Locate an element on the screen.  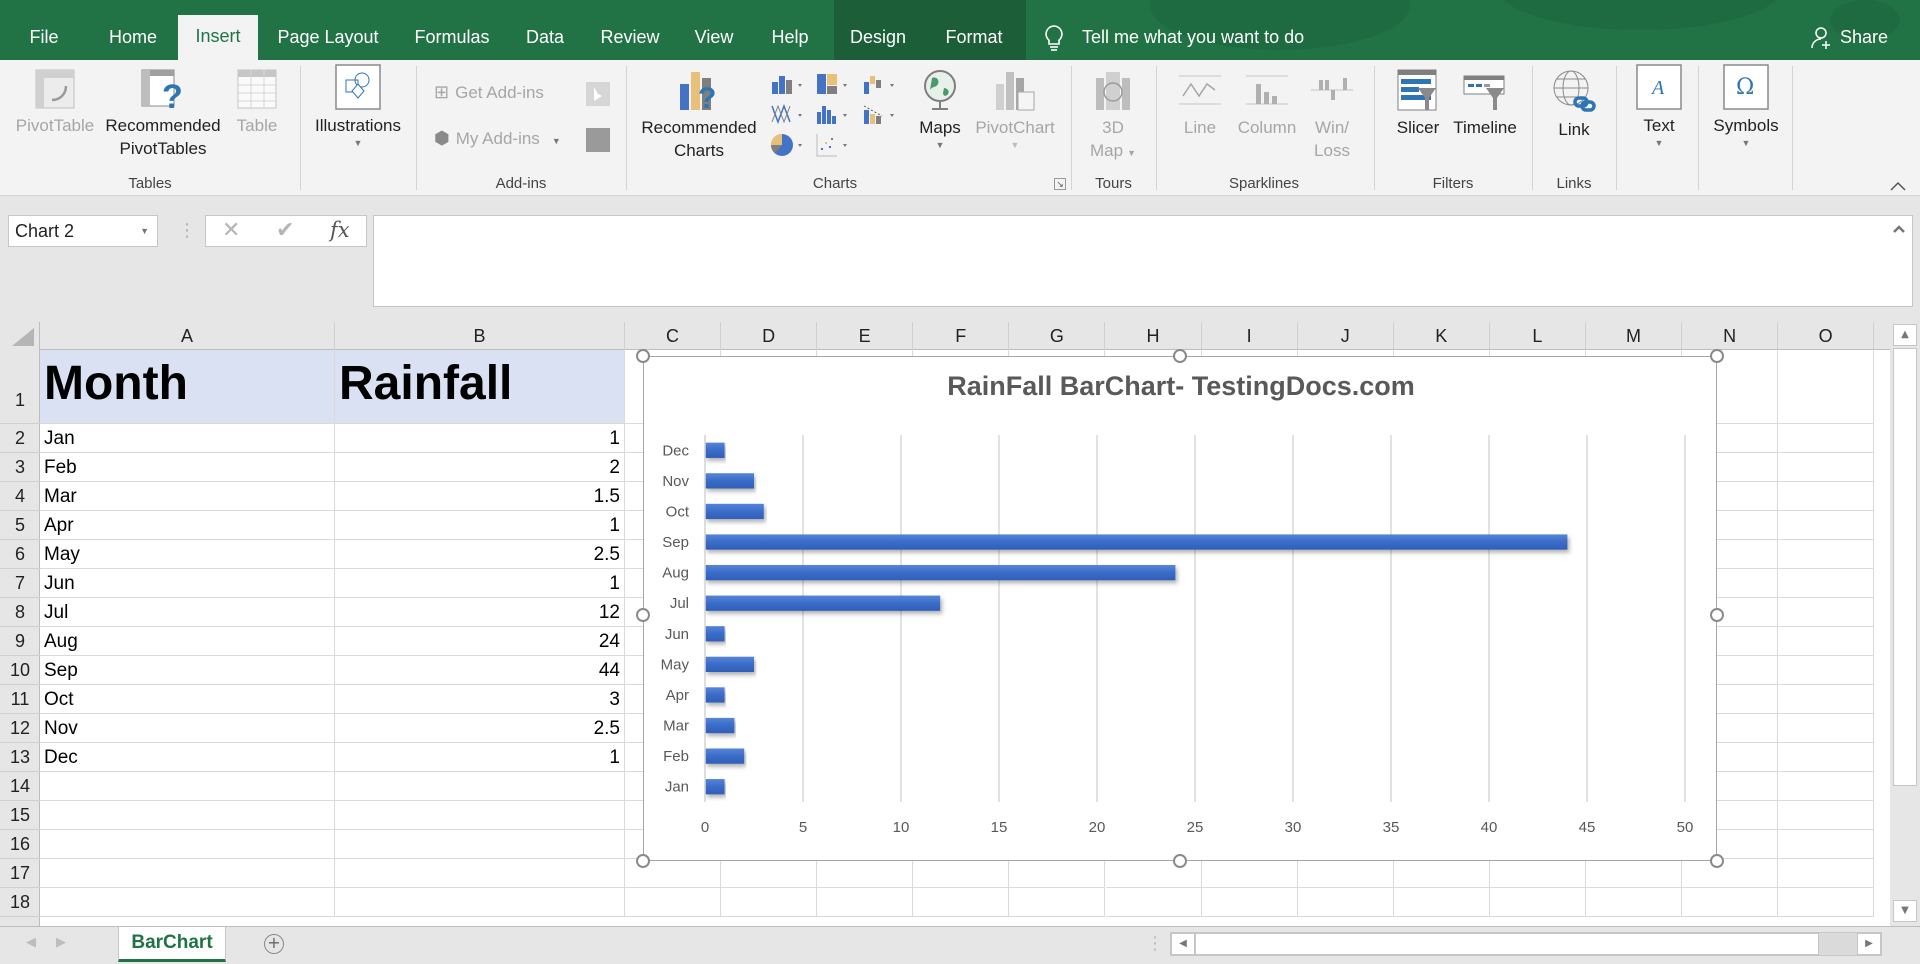
column-header-f: F is located at coordinates (961, 336).